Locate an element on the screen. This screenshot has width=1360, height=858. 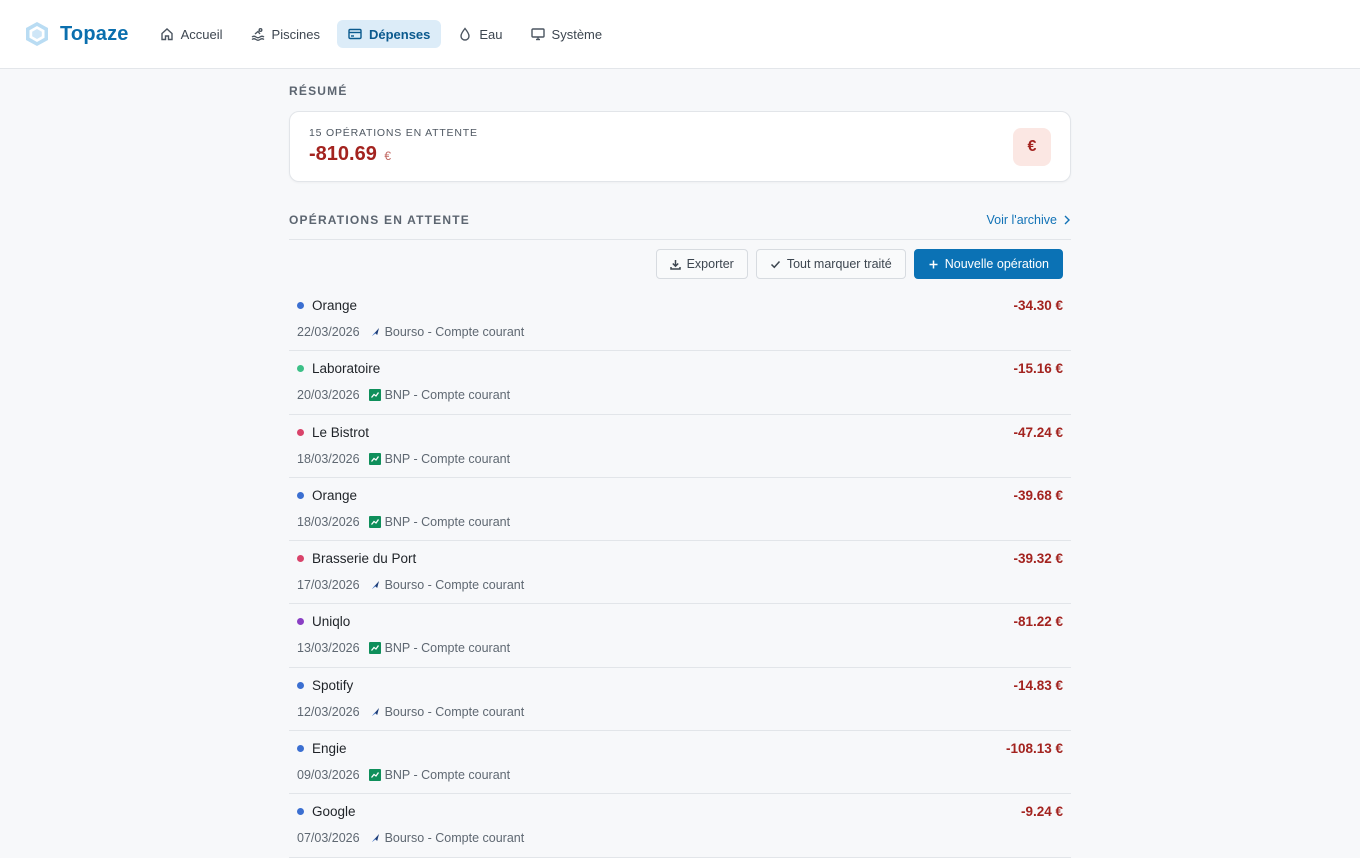
operation-title: Le Bistrot is located at coordinates (333, 432).